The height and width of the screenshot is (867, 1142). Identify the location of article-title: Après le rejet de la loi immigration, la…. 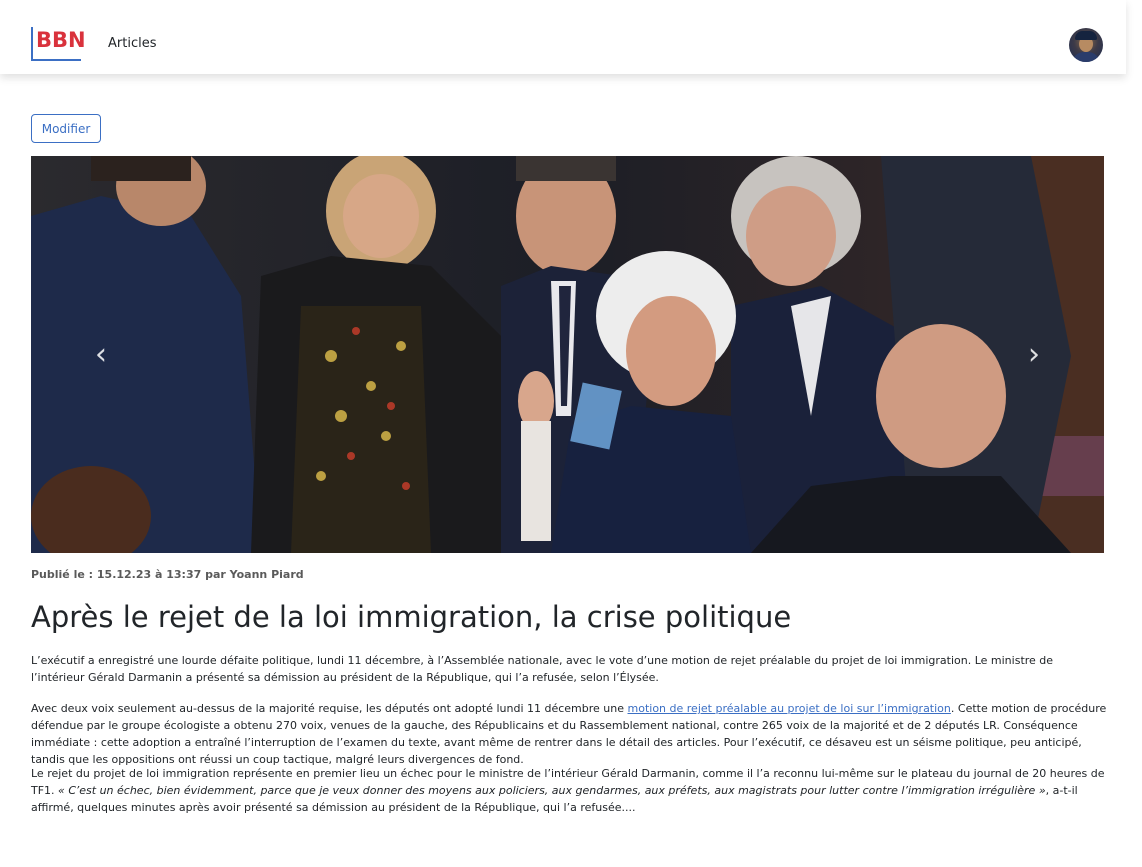
(411, 617).